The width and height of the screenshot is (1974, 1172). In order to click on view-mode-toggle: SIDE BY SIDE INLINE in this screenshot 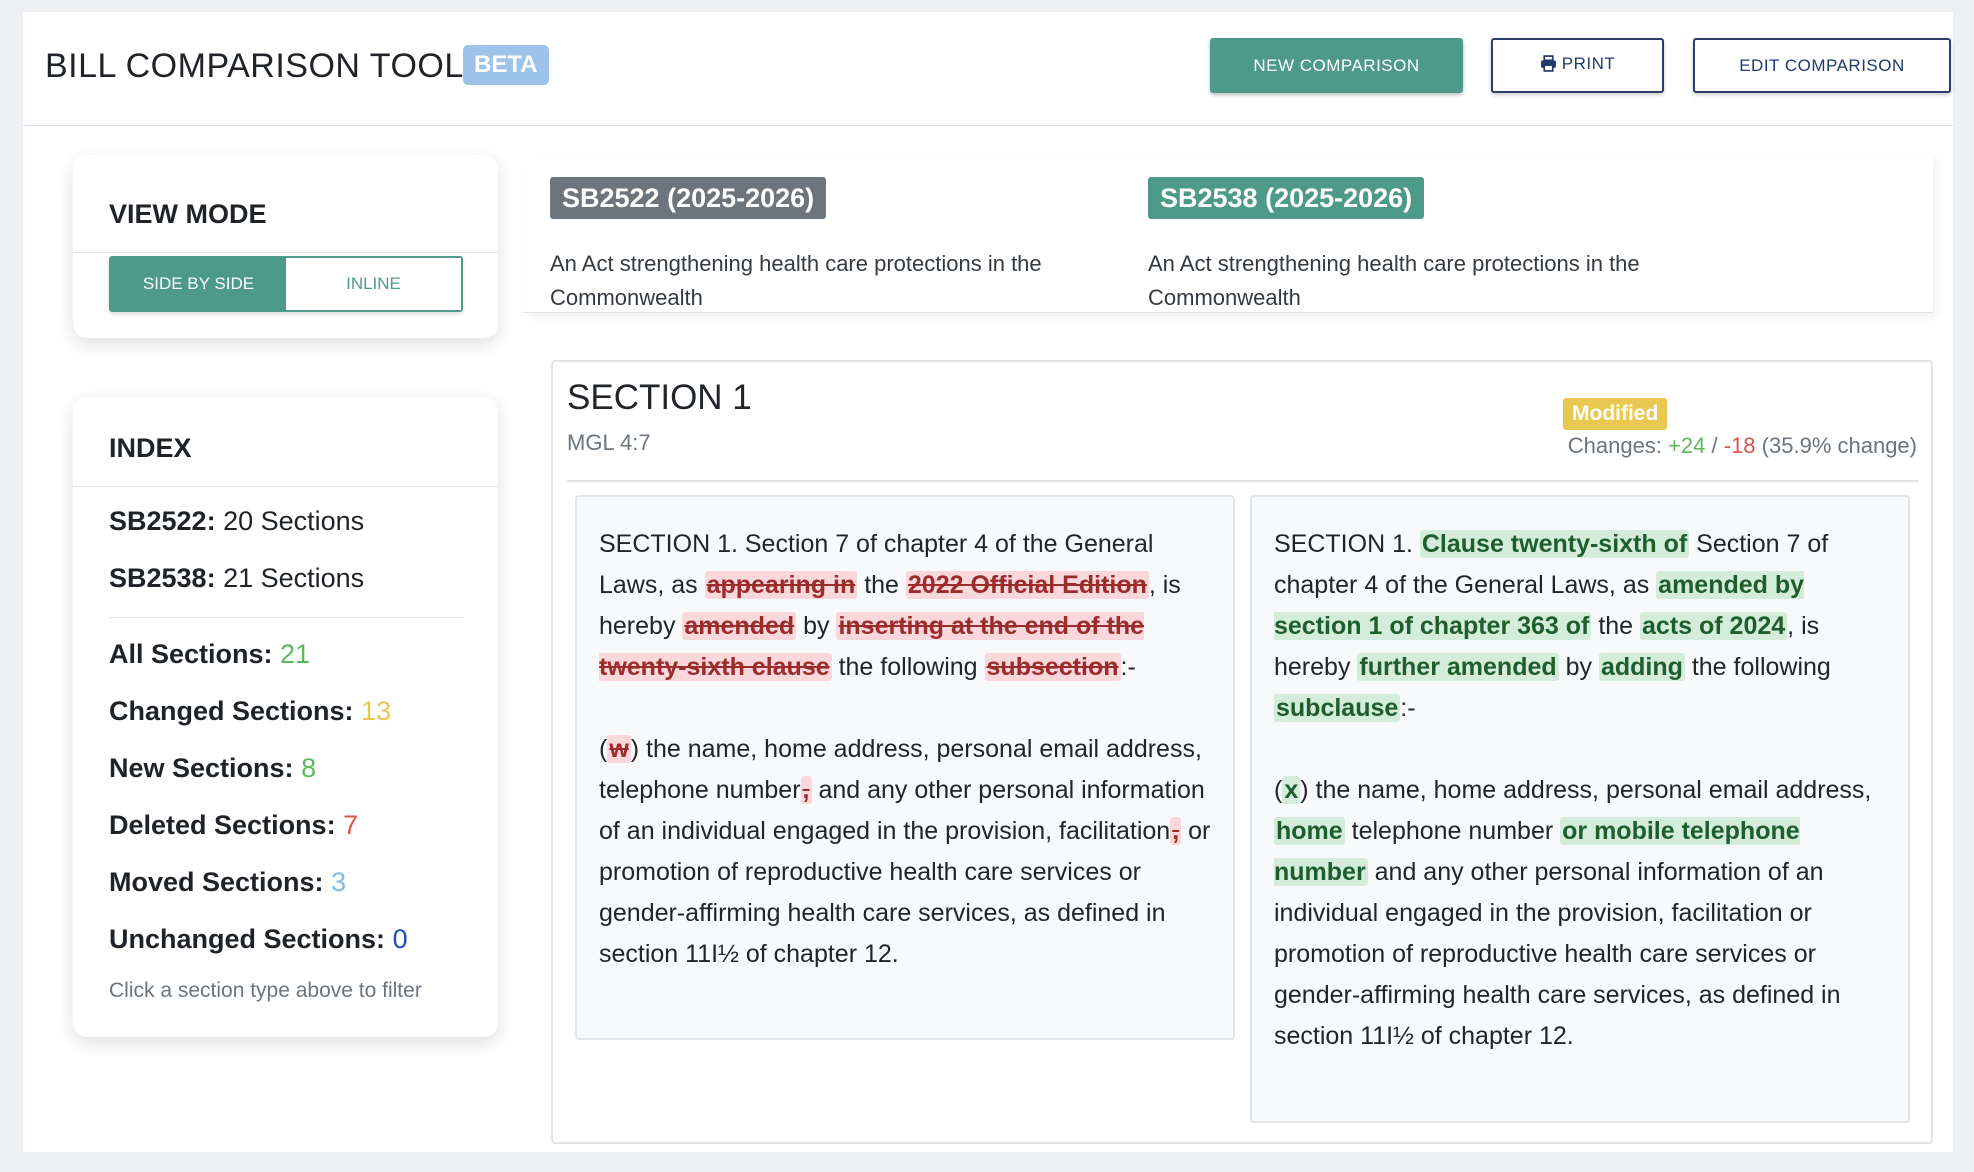, I will do `click(286, 284)`.